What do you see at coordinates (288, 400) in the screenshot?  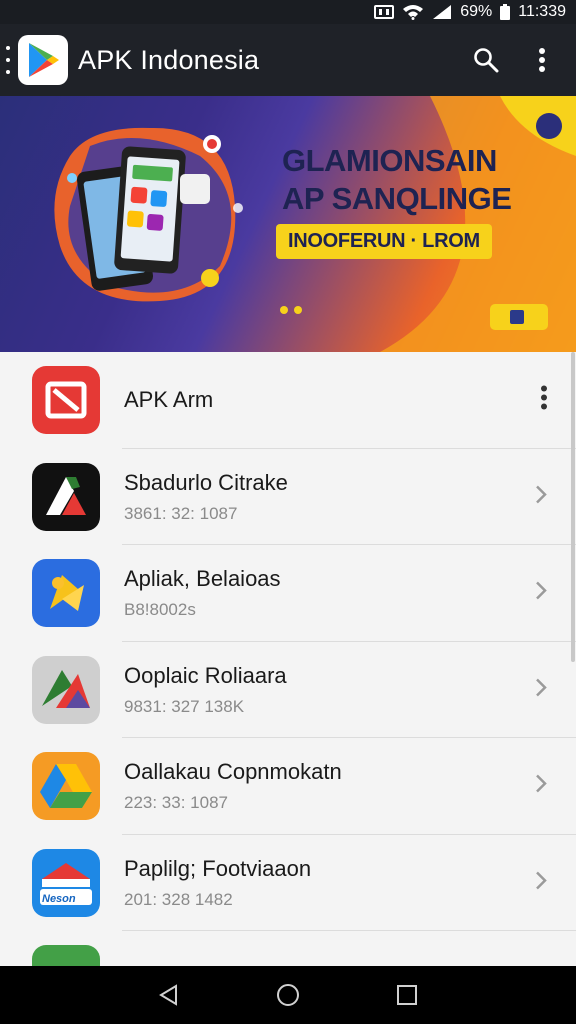 I see `list-item: APK Arm` at bounding box center [288, 400].